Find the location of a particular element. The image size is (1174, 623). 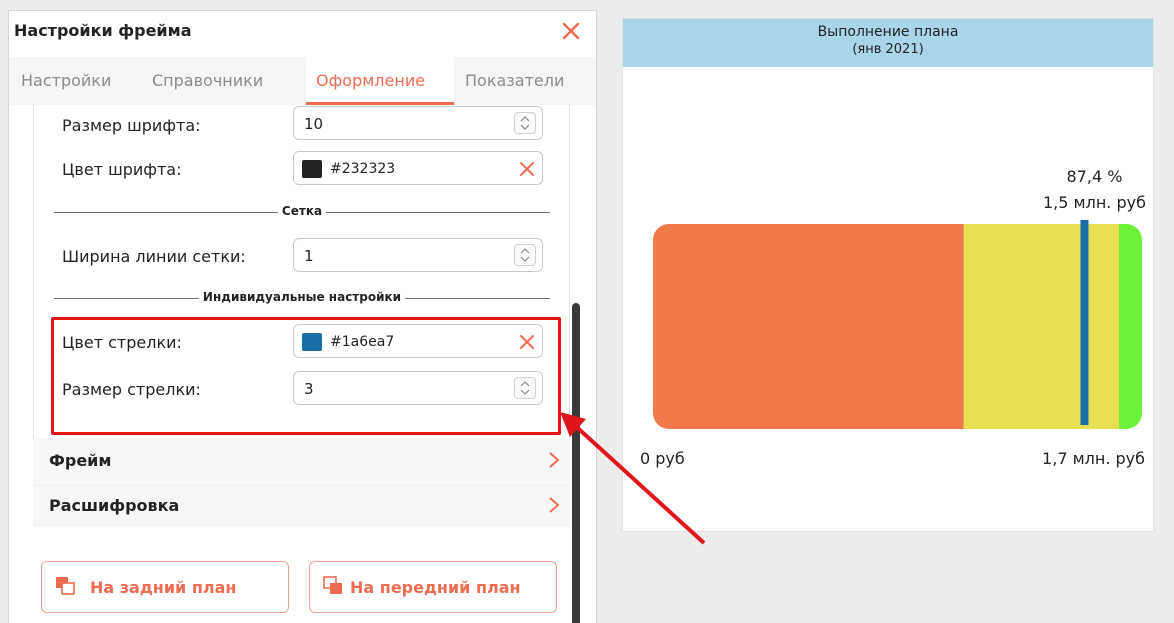

highlight-frame is located at coordinates (306, 376).